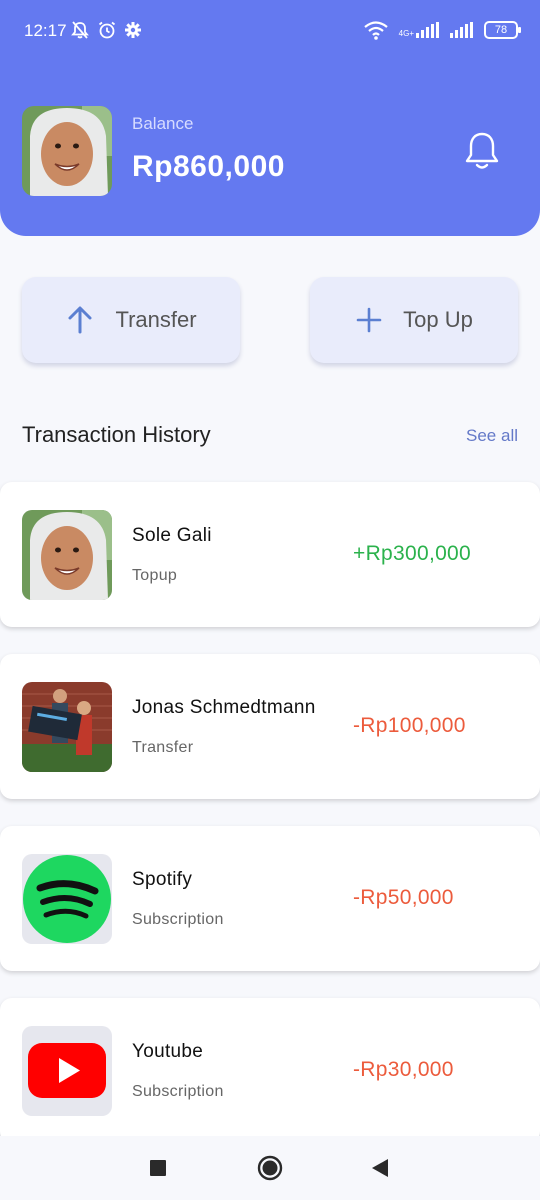 The image size is (540, 1200). What do you see at coordinates (107, 30) in the screenshot?
I see `alarm-icon` at bounding box center [107, 30].